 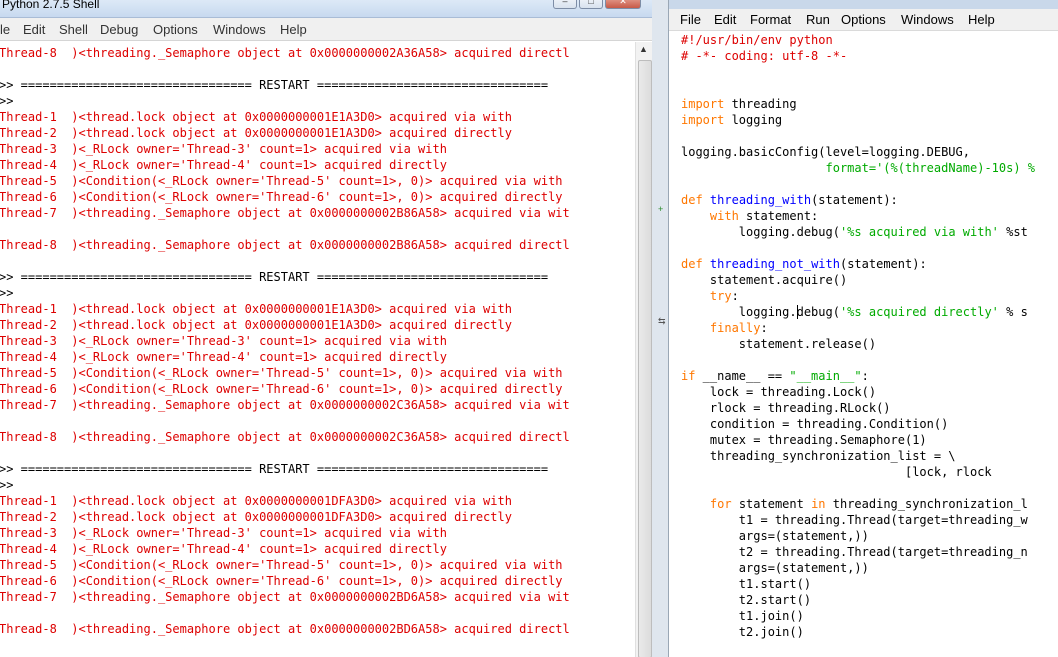 What do you see at coordinates (623, 4) in the screenshot?
I see `close-icon: ✕` at bounding box center [623, 4].